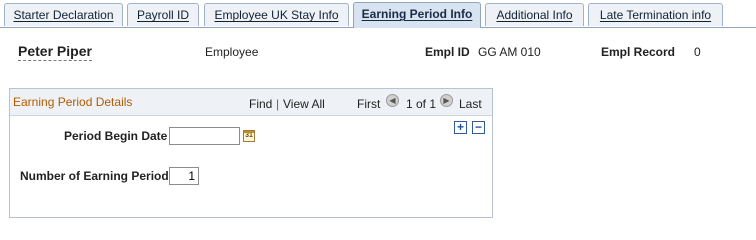  I want to click on empl-record-label: Empl Record, so click(638, 52).